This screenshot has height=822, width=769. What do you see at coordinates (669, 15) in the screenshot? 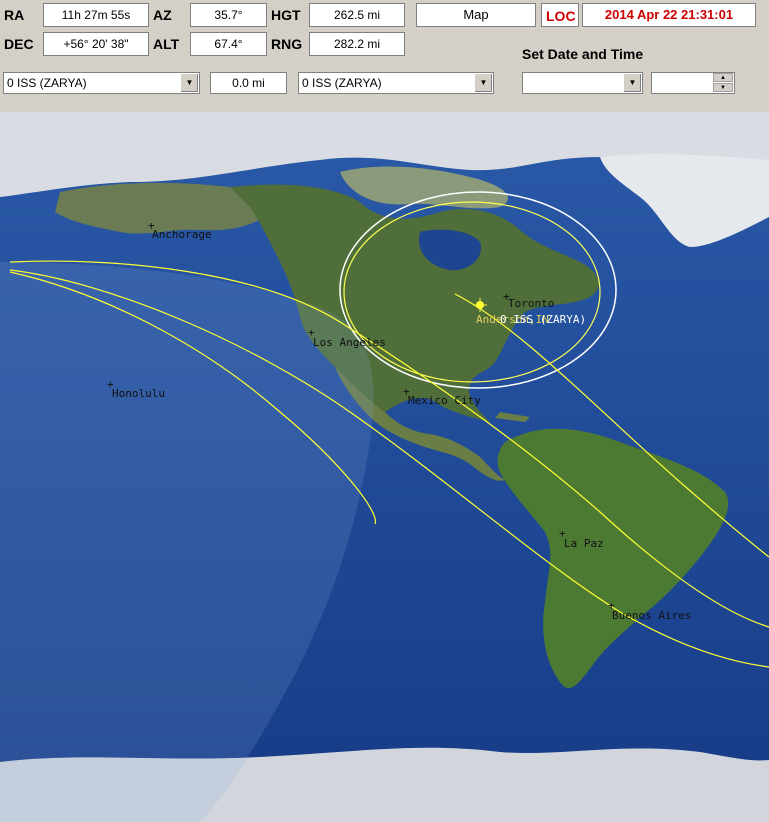
I see `datetime-display: 2014 Apr 22 21:31:01` at bounding box center [669, 15].